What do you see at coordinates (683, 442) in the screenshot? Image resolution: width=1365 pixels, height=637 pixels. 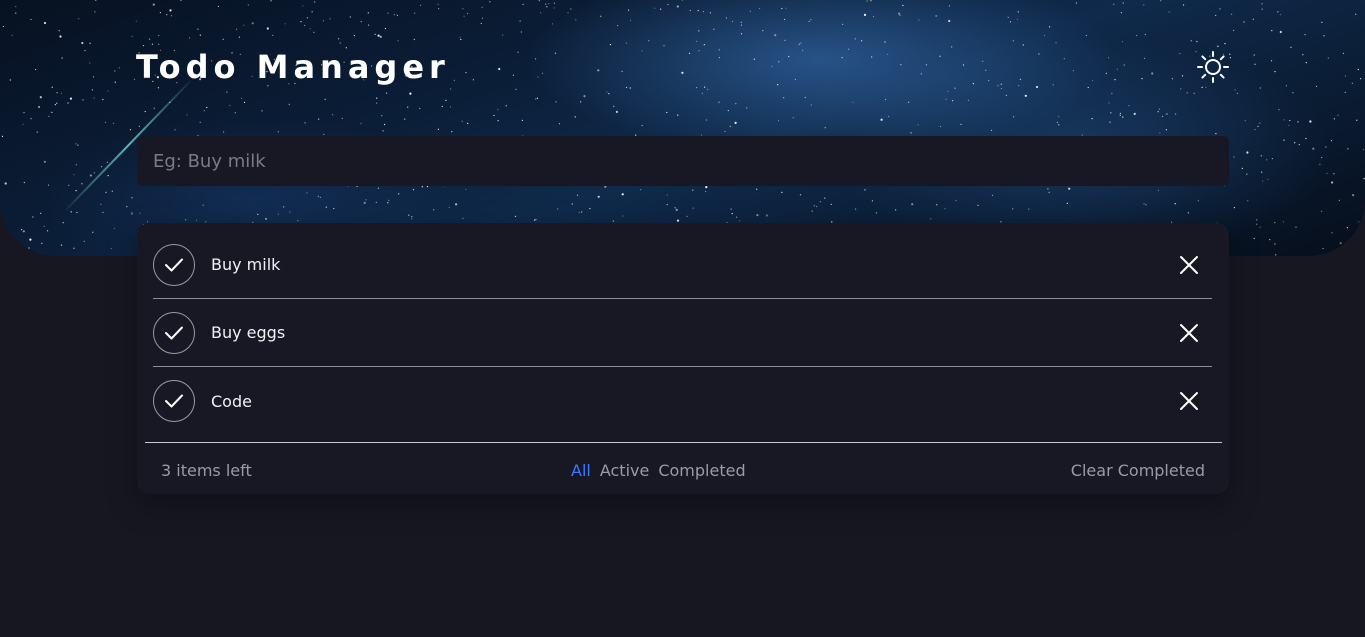 I see `footer-divider` at bounding box center [683, 442].